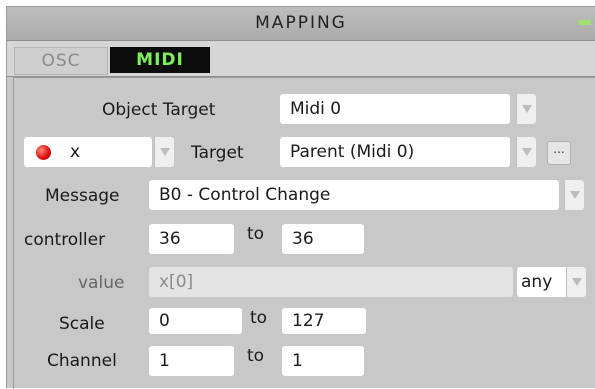 Image resolution: width=595 pixels, height=389 pixels. What do you see at coordinates (217, 153) in the screenshot?
I see `target-label: Target` at bounding box center [217, 153].